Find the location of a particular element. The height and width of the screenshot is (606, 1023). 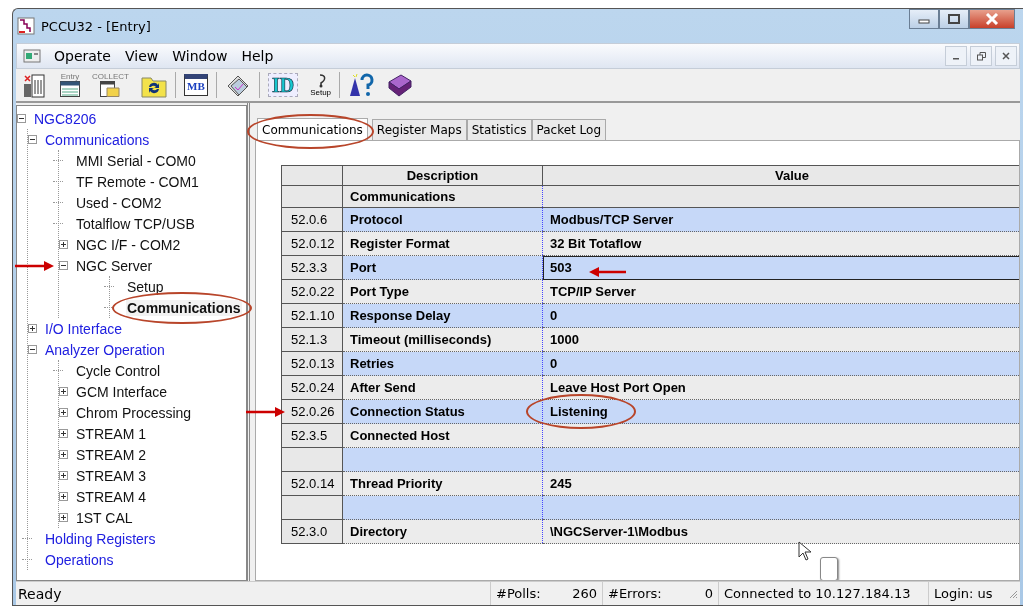

tree-item: Analyzer Operation is located at coordinates (105, 349).